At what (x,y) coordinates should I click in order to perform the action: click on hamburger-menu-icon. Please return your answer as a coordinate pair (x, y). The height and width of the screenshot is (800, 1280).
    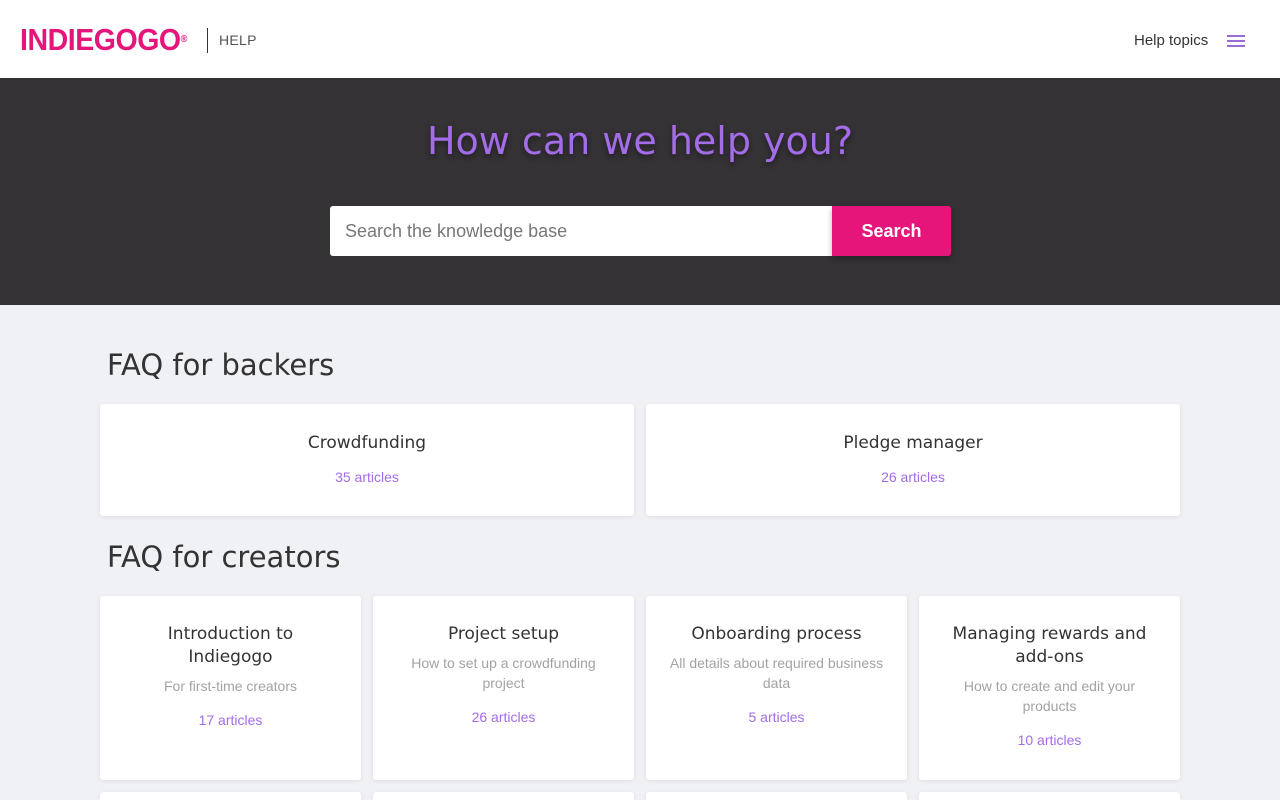
    Looking at the image, I should click on (1236, 41).